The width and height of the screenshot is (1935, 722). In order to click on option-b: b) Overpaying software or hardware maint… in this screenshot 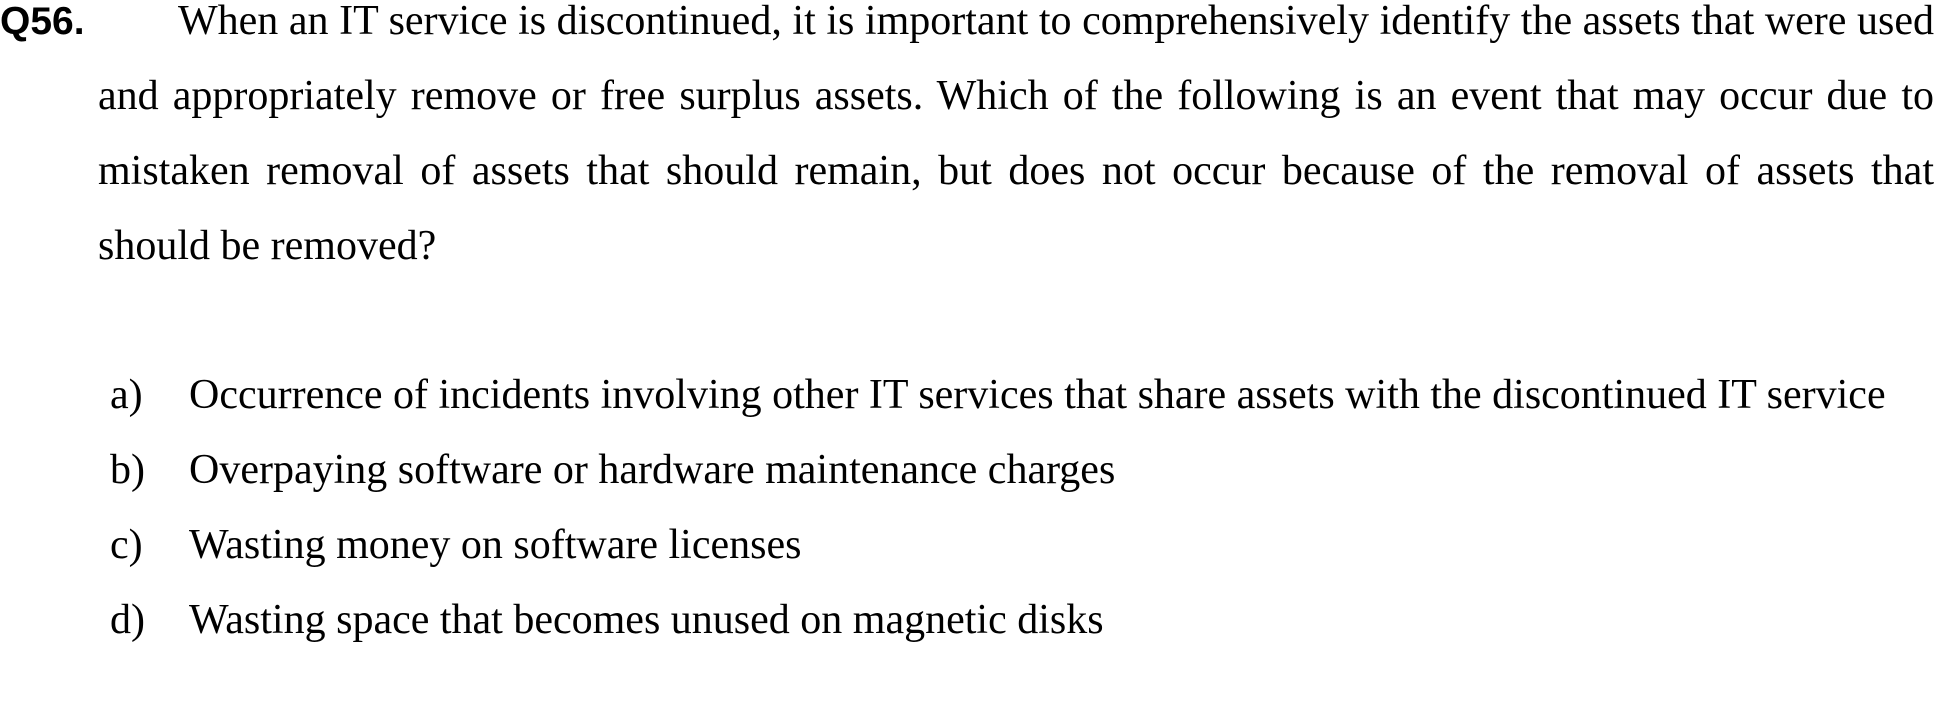, I will do `click(967, 470)`.